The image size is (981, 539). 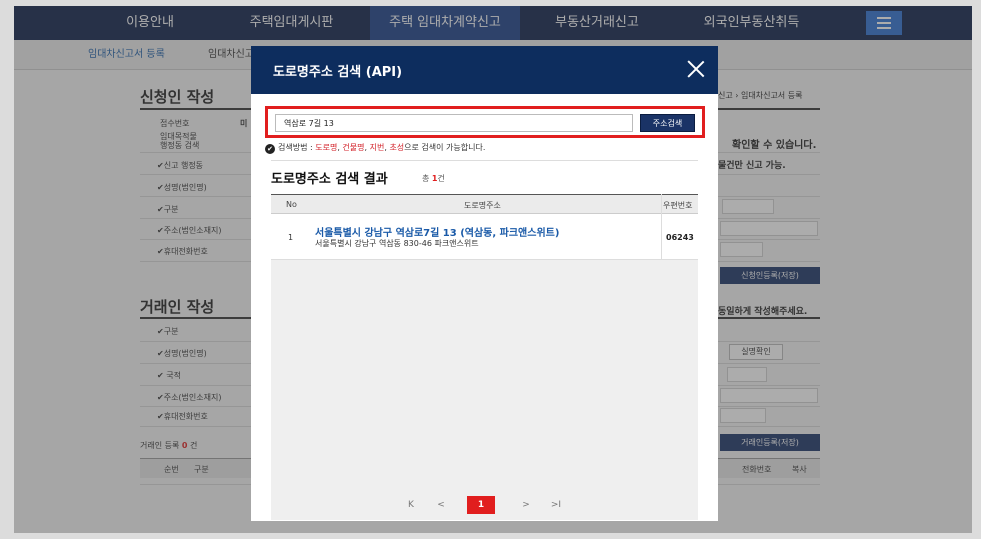 I want to click on close-icon, so click(x=696, y=69).